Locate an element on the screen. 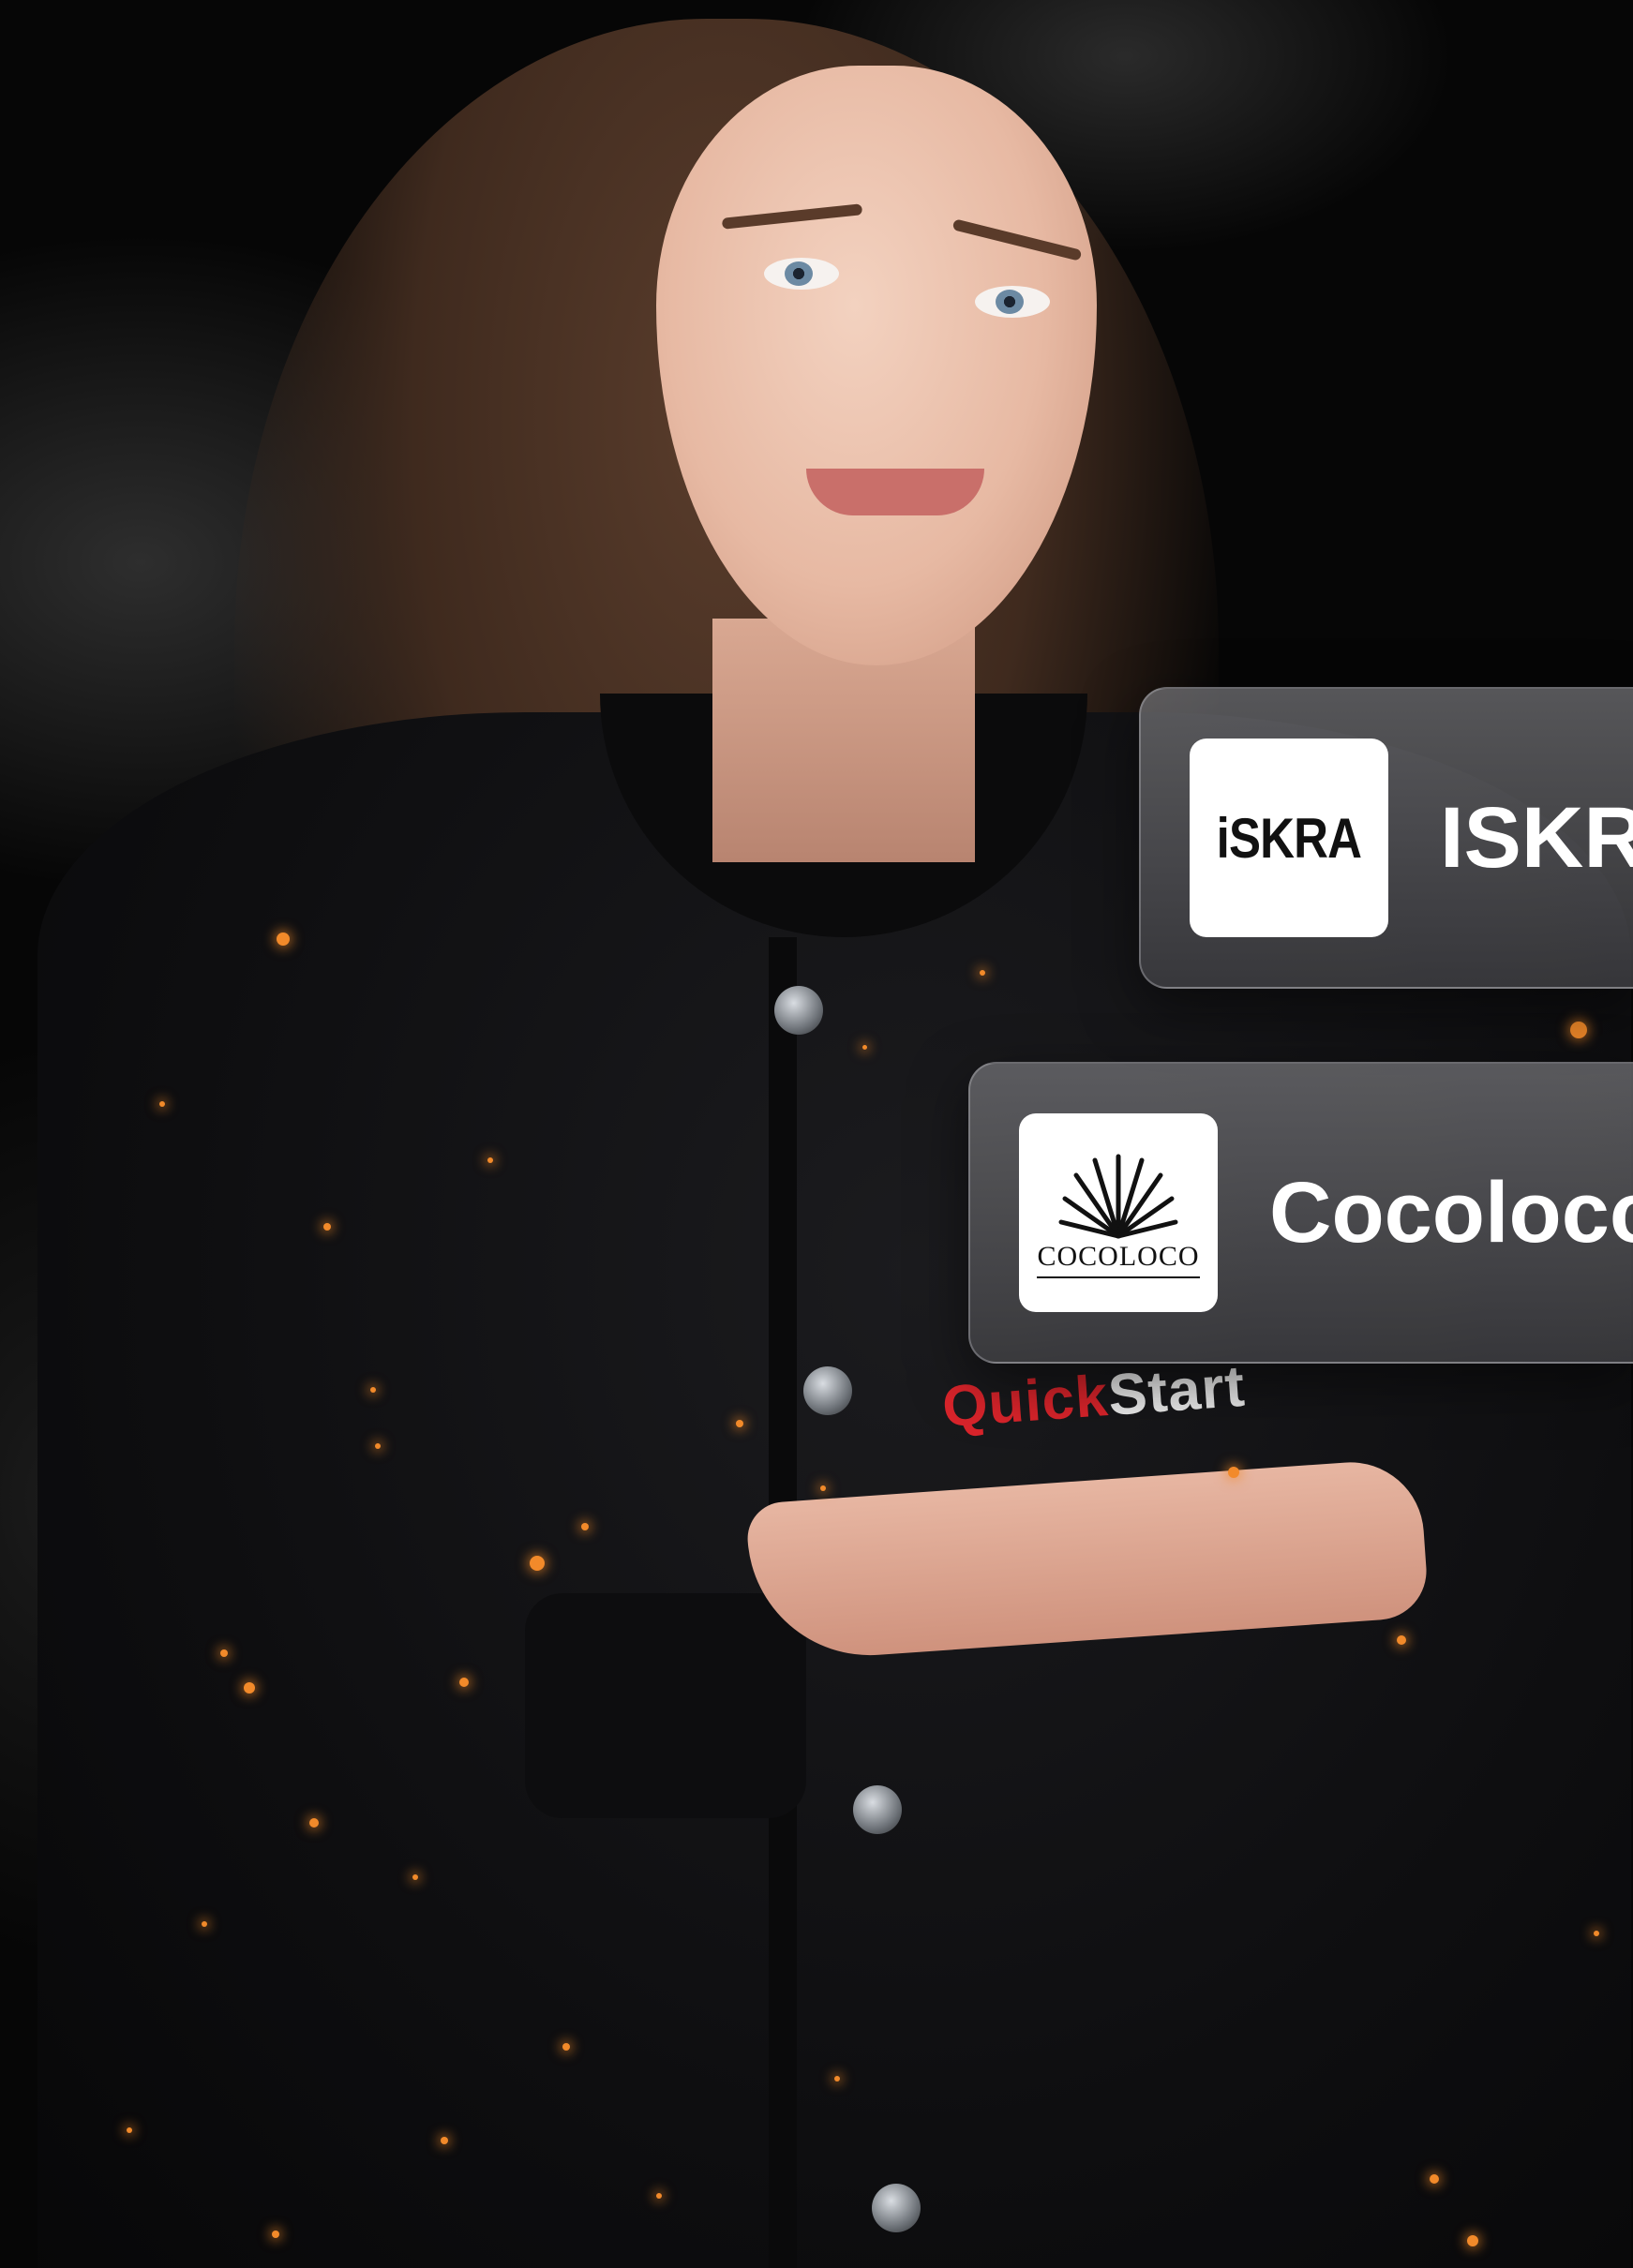 This screenshot has width=1633, height=2268. iskra-logo-icon: iSKRA is located at coordinates (1289, 838).